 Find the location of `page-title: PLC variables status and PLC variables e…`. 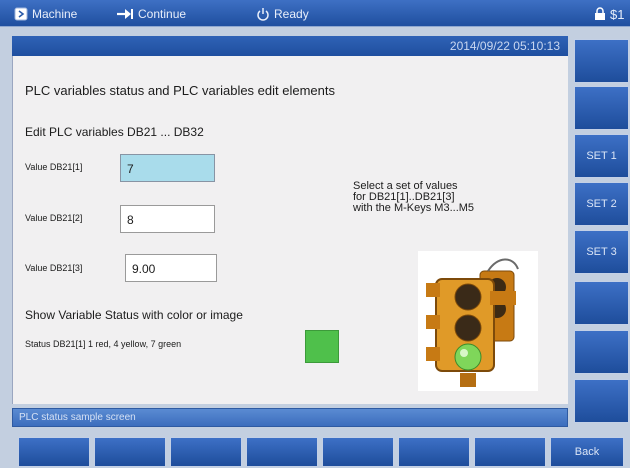

page-title: PLC variables status and PLC variables e… is located at coordinates (180, 90).